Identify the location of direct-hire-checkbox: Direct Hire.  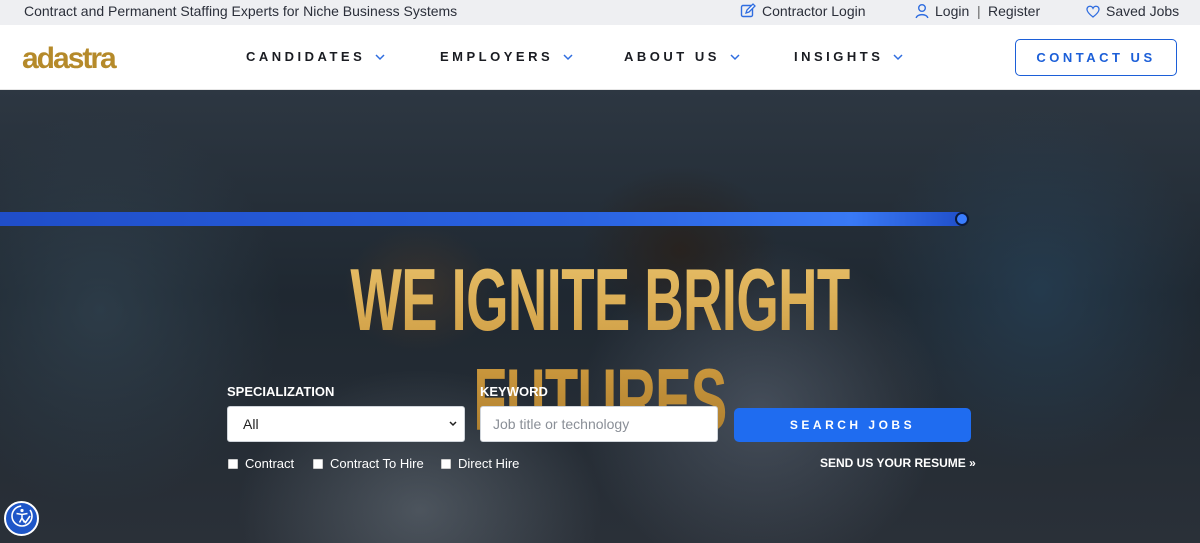
(480, 463).